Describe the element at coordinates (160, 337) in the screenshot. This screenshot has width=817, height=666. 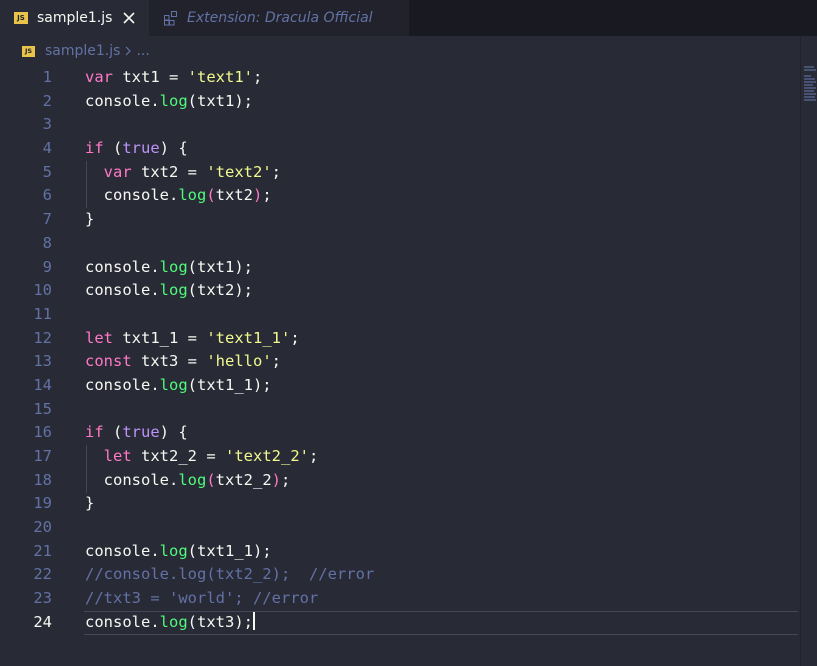
I see `code-token: txt1_1 =` at that location.